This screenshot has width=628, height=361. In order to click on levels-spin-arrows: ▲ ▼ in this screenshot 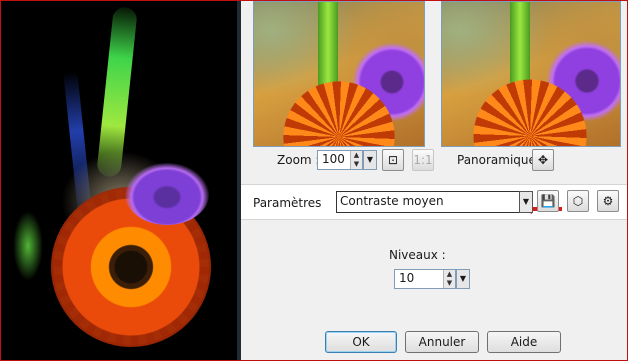, I will do `click(449, 279)`.